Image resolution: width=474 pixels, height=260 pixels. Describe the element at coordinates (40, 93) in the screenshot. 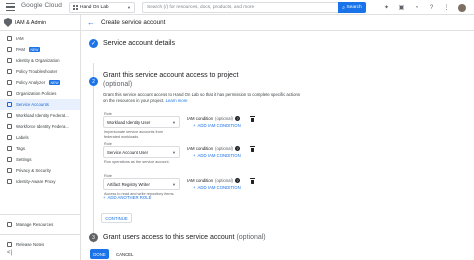

I see `sidebar-item-organization-policies: Organization Policies` at that location.